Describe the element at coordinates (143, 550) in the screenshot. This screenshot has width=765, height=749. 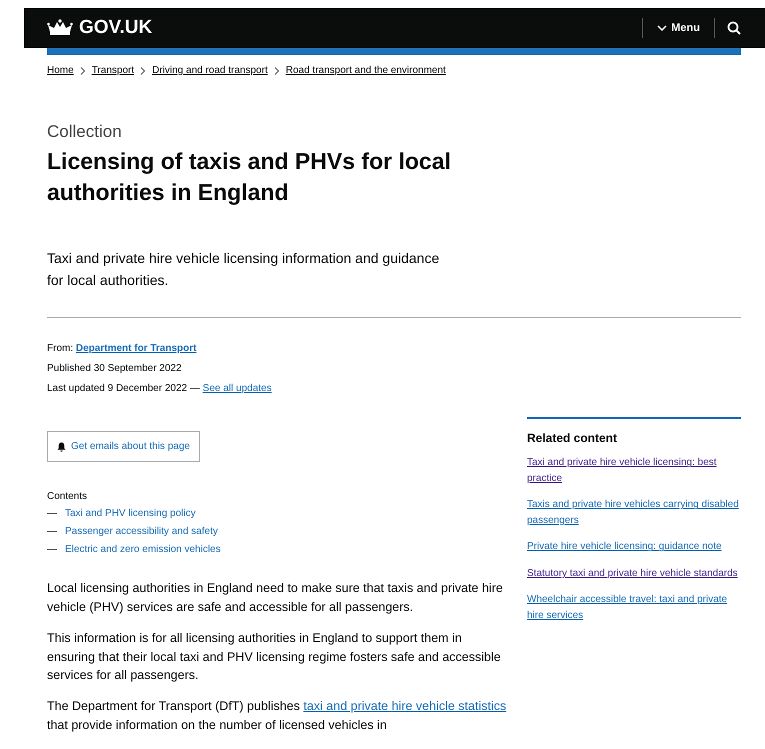
I see `contents-link: Electric and zero emission vehicles` at that location.